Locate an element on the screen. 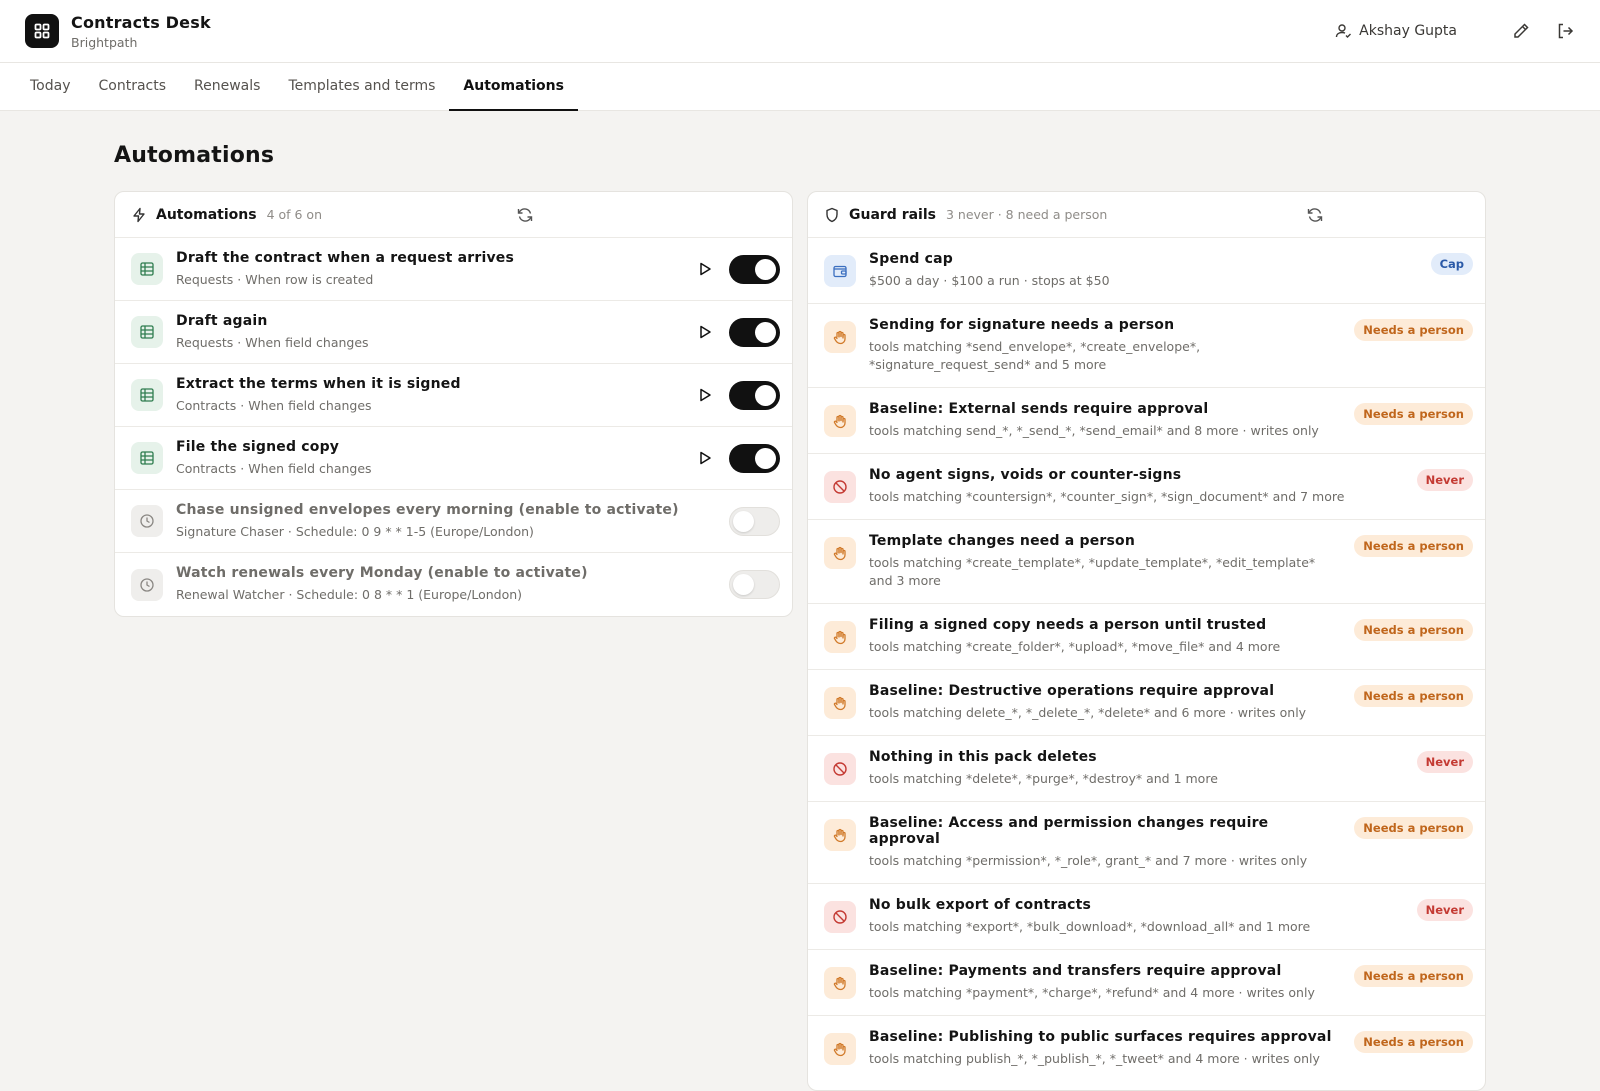 This screenshot has height=1091, width=1600. logout-button is located at coordinates (1565, 31).